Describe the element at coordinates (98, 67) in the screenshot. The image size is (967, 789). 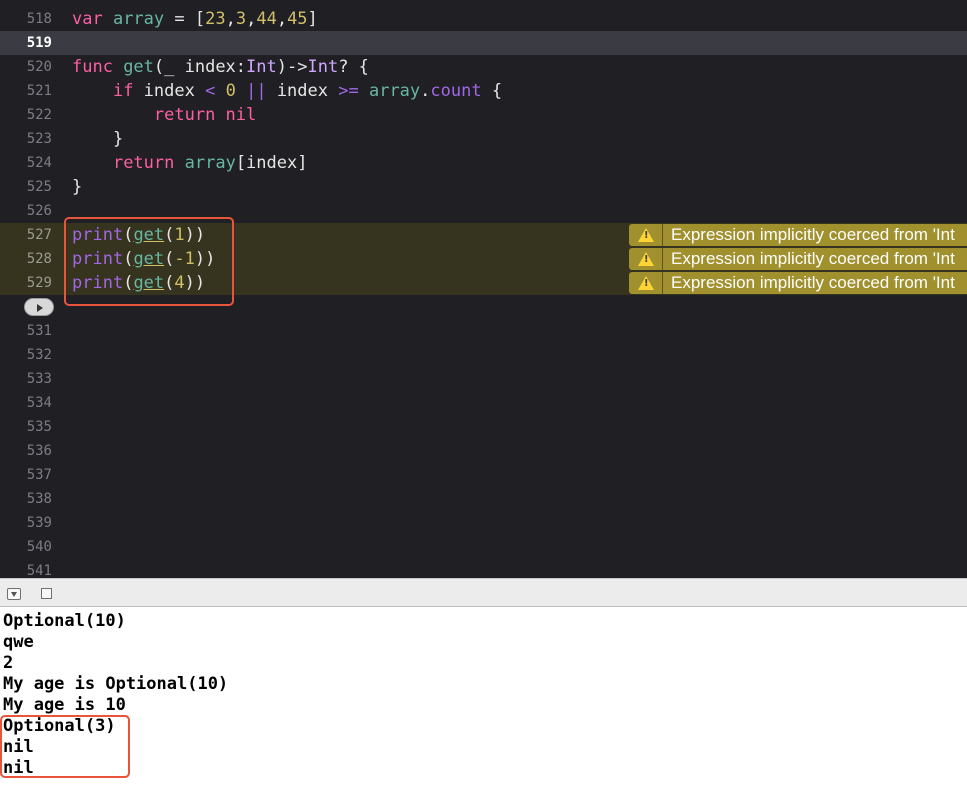
I see `code-token: func` at that location.